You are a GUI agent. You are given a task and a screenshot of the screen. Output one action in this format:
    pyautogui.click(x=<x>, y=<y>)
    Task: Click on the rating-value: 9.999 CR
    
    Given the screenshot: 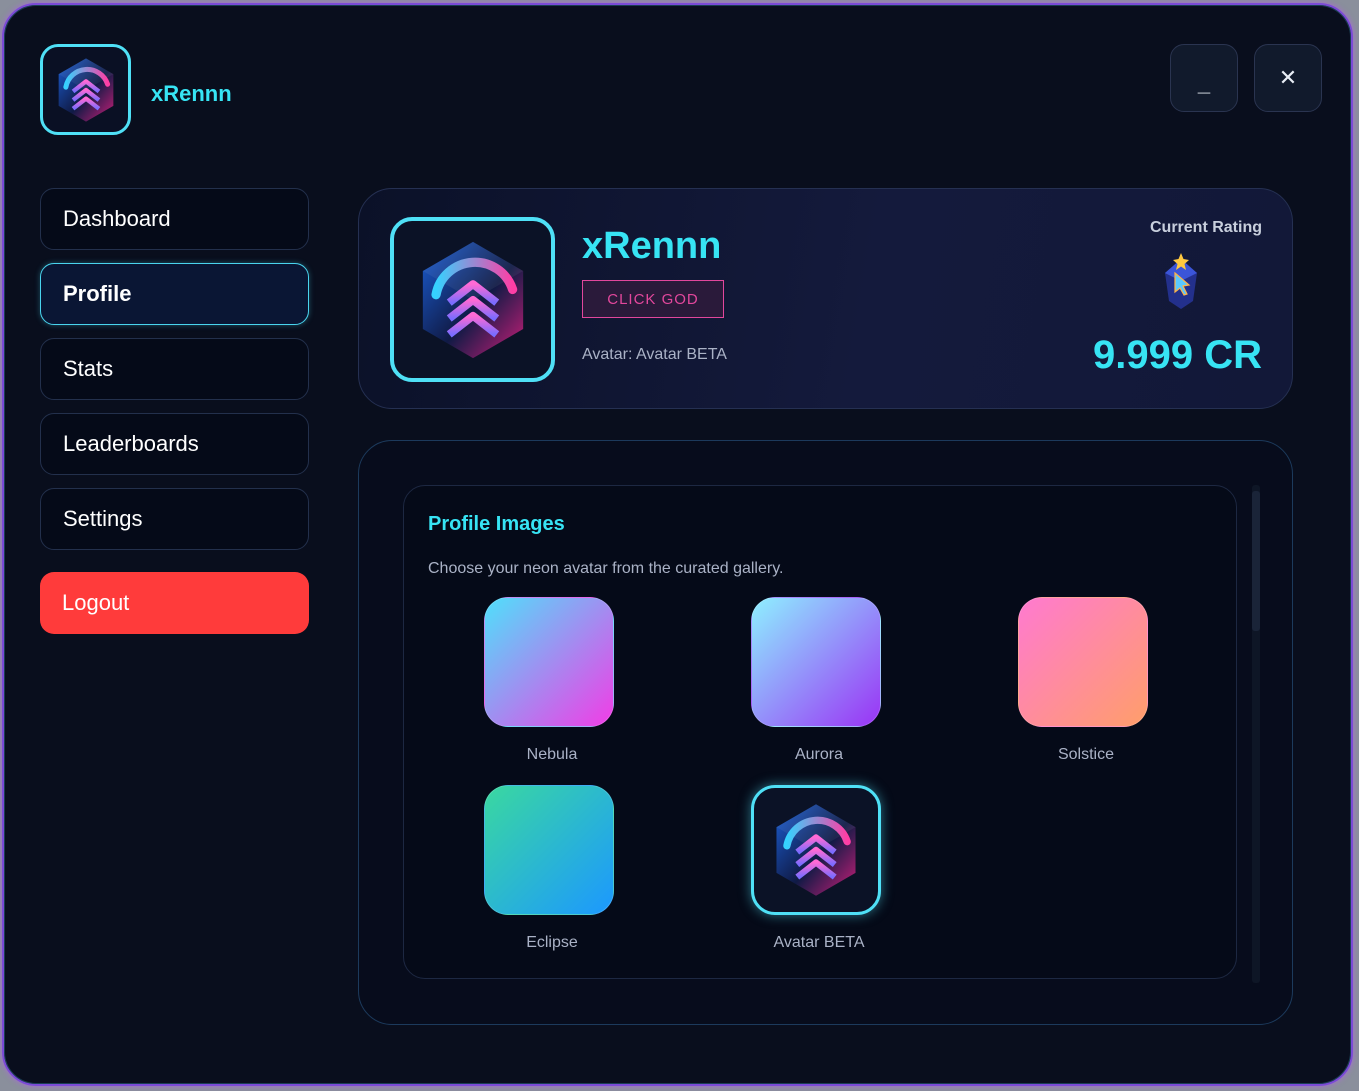 What is the action you would take?
    pyautogui.click(x=1177, y=355)
    